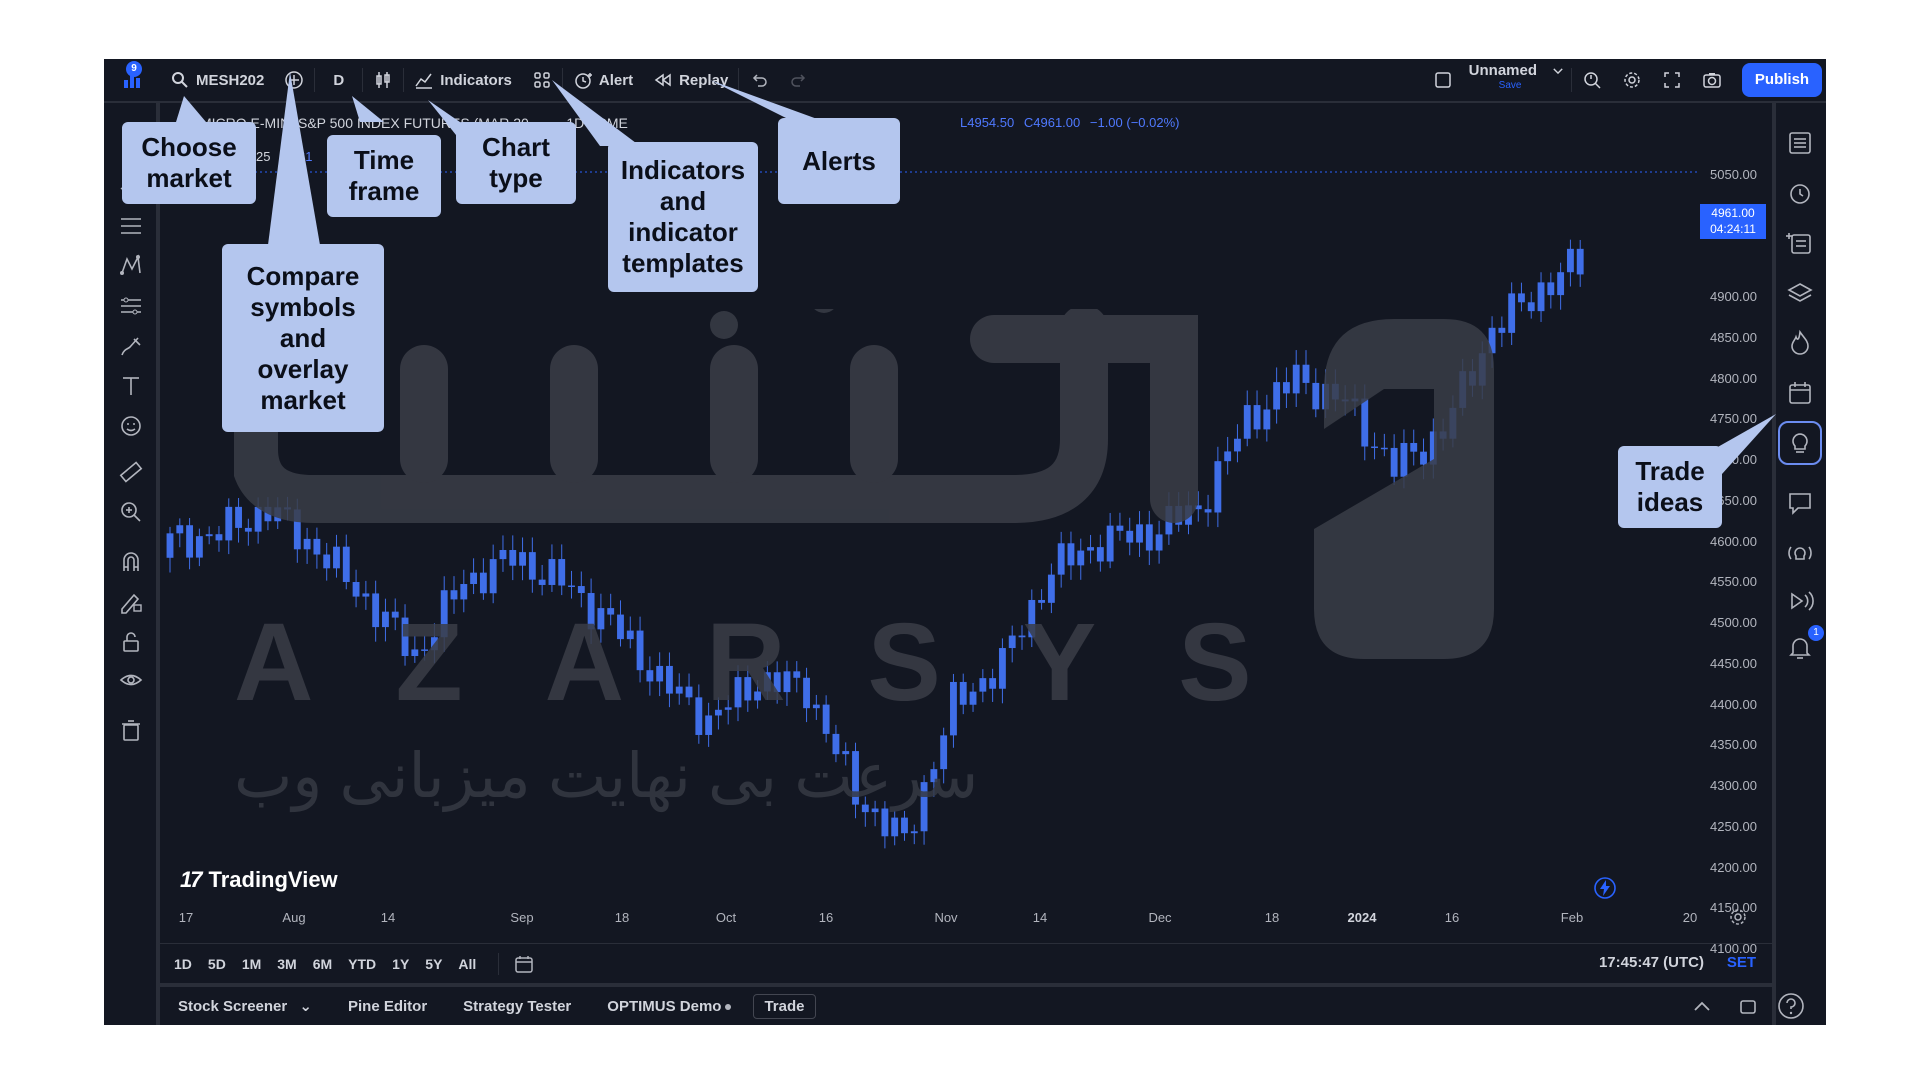 This screenshot has height=1080, width=1920. I want to click on layout-checkbox, so click(1443, 80).